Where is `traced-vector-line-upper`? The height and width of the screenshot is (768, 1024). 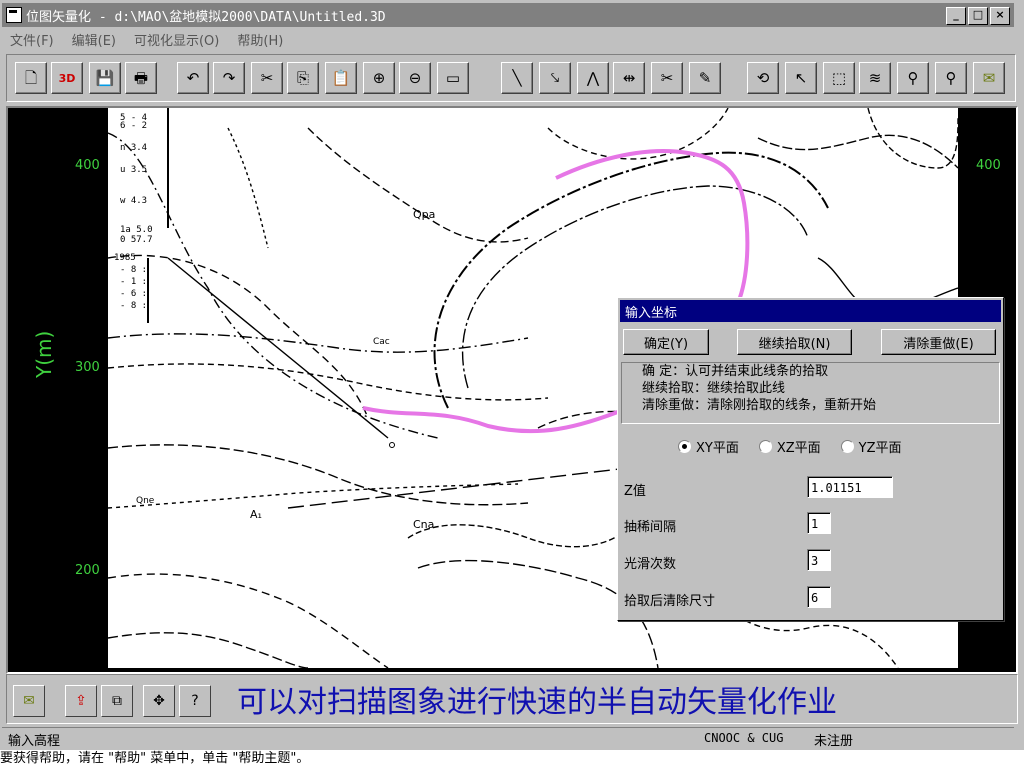
traced-vector-line-upper is located at coordinates (652, 226).